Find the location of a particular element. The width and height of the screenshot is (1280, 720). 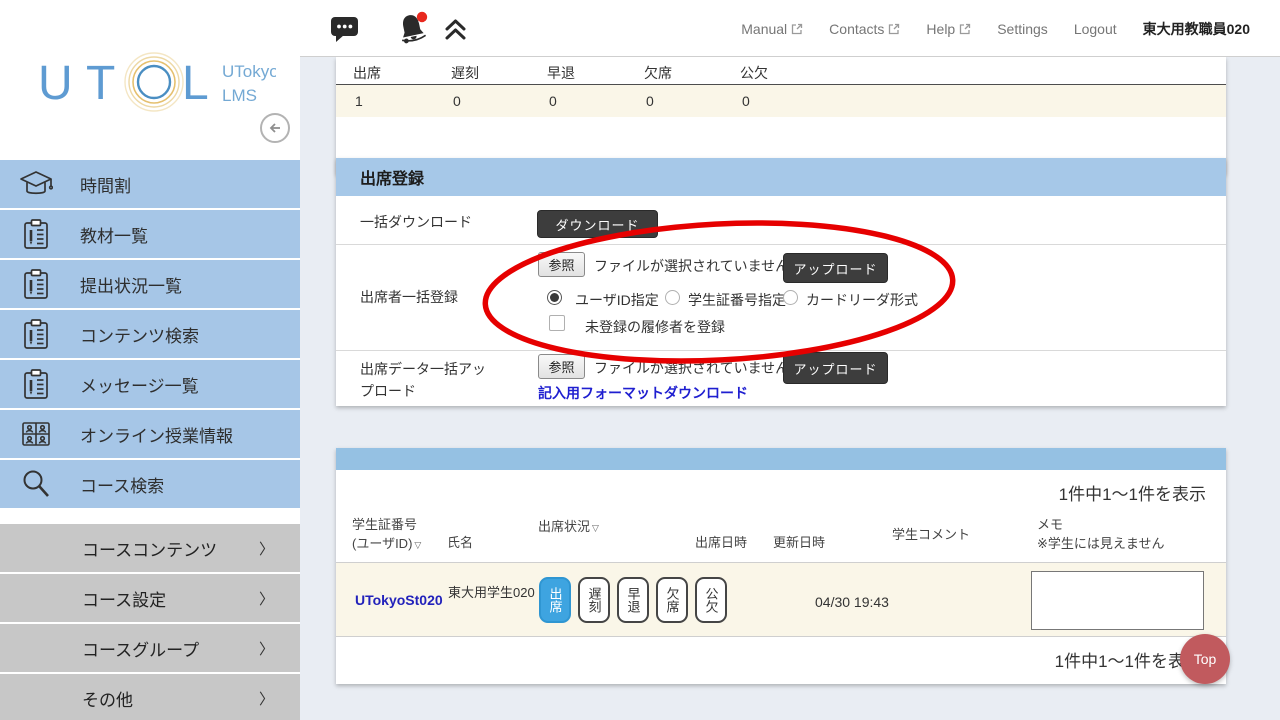

status-button-early-leave: 早退 is located at coordinates (633, 600).